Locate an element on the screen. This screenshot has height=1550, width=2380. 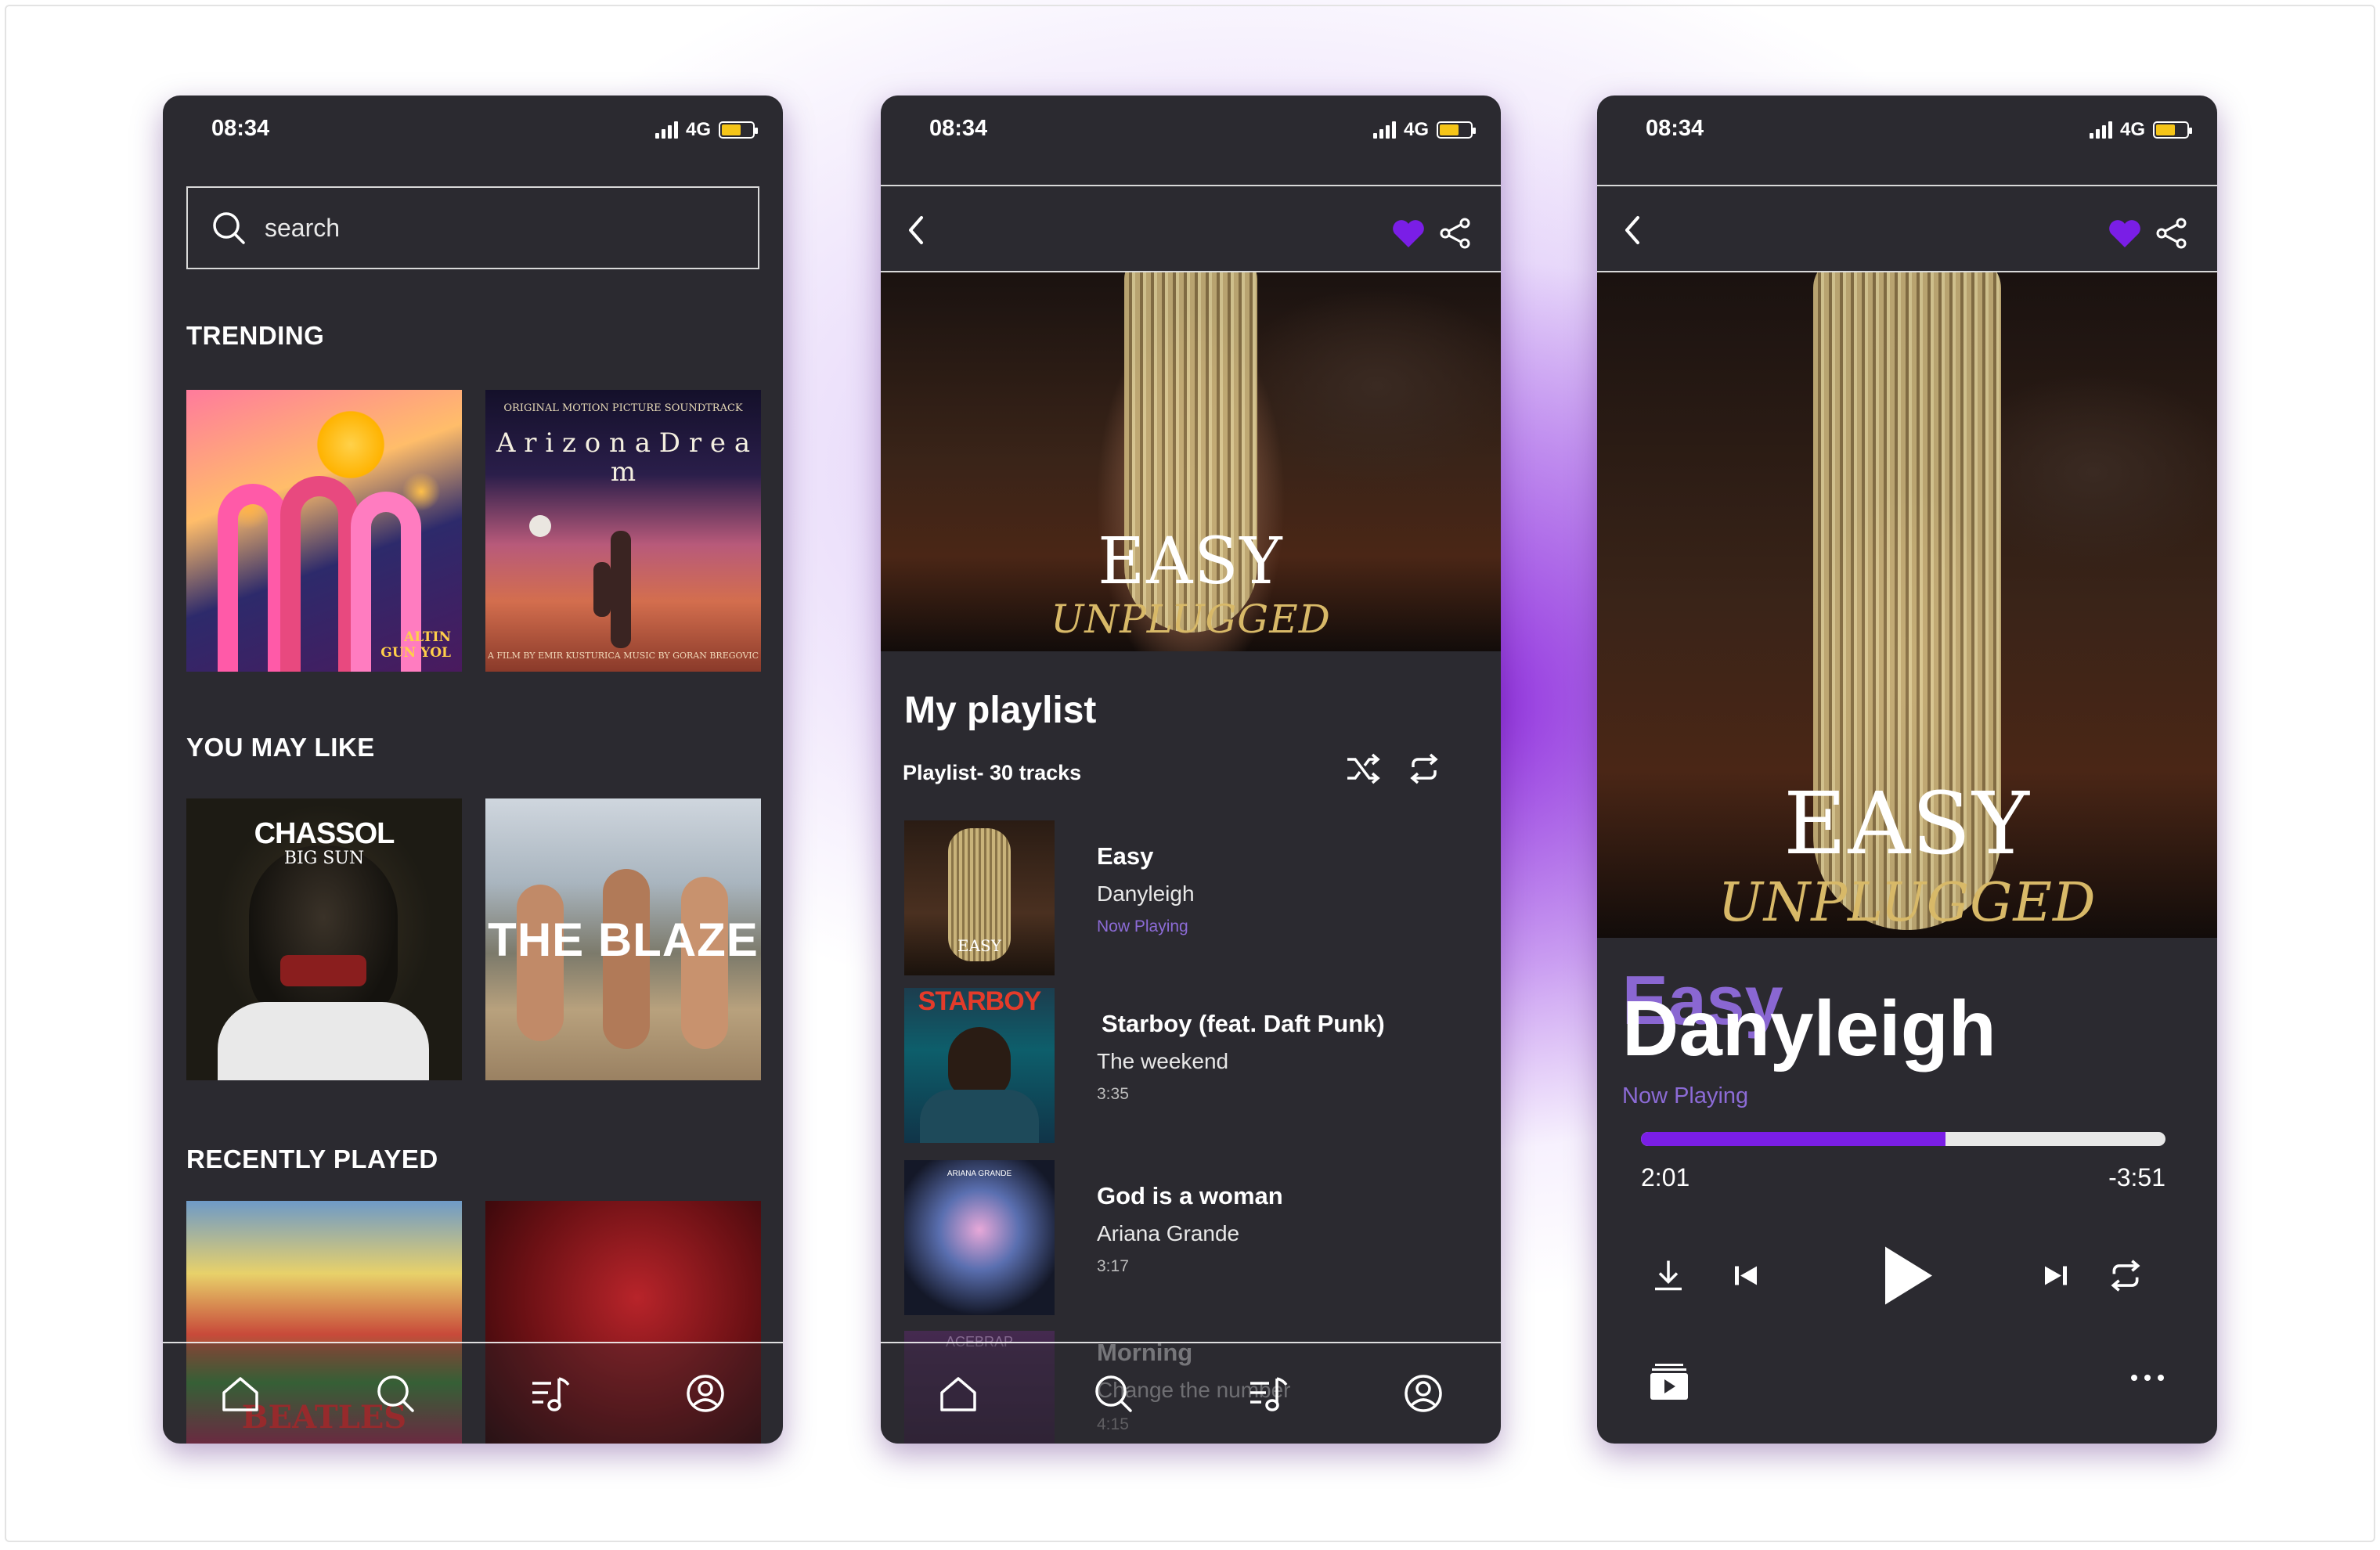
shuffle-button is located at coordinates (1363, 771).